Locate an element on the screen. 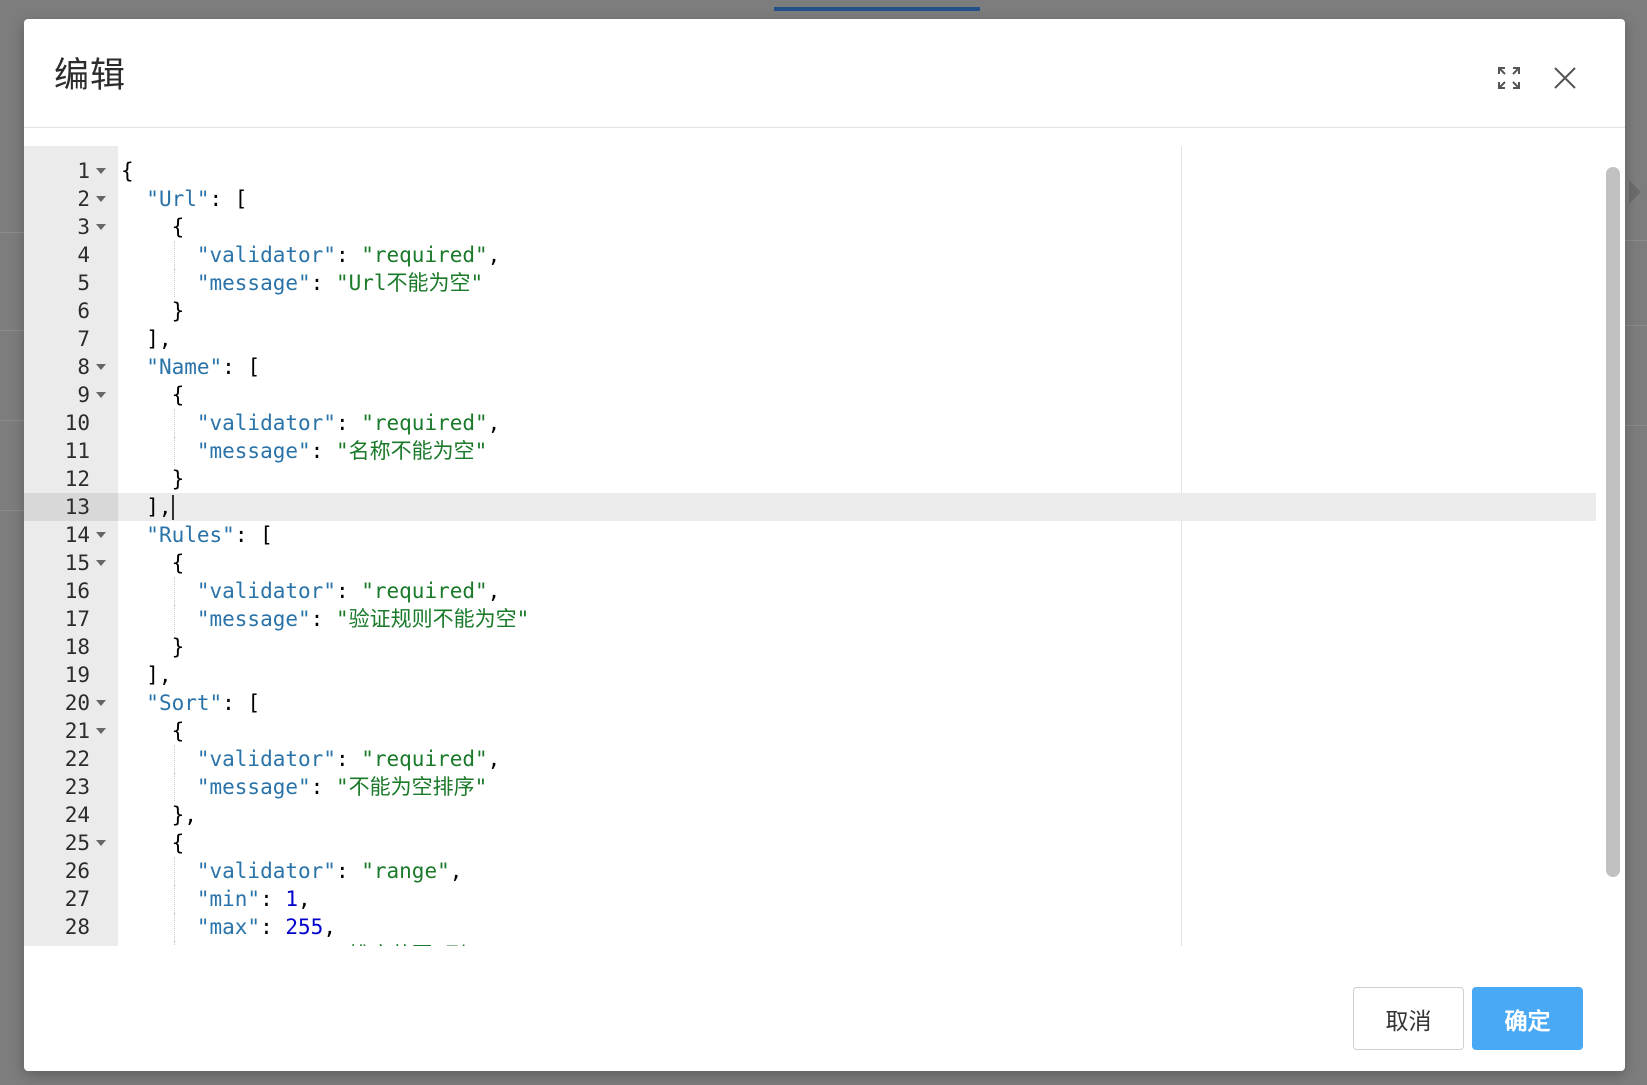 Image resolution: width=1647 pixels, height=1085 pixels. code-line: 17 "message": "验证规则不能为空" is located at coordinates (819, 619).